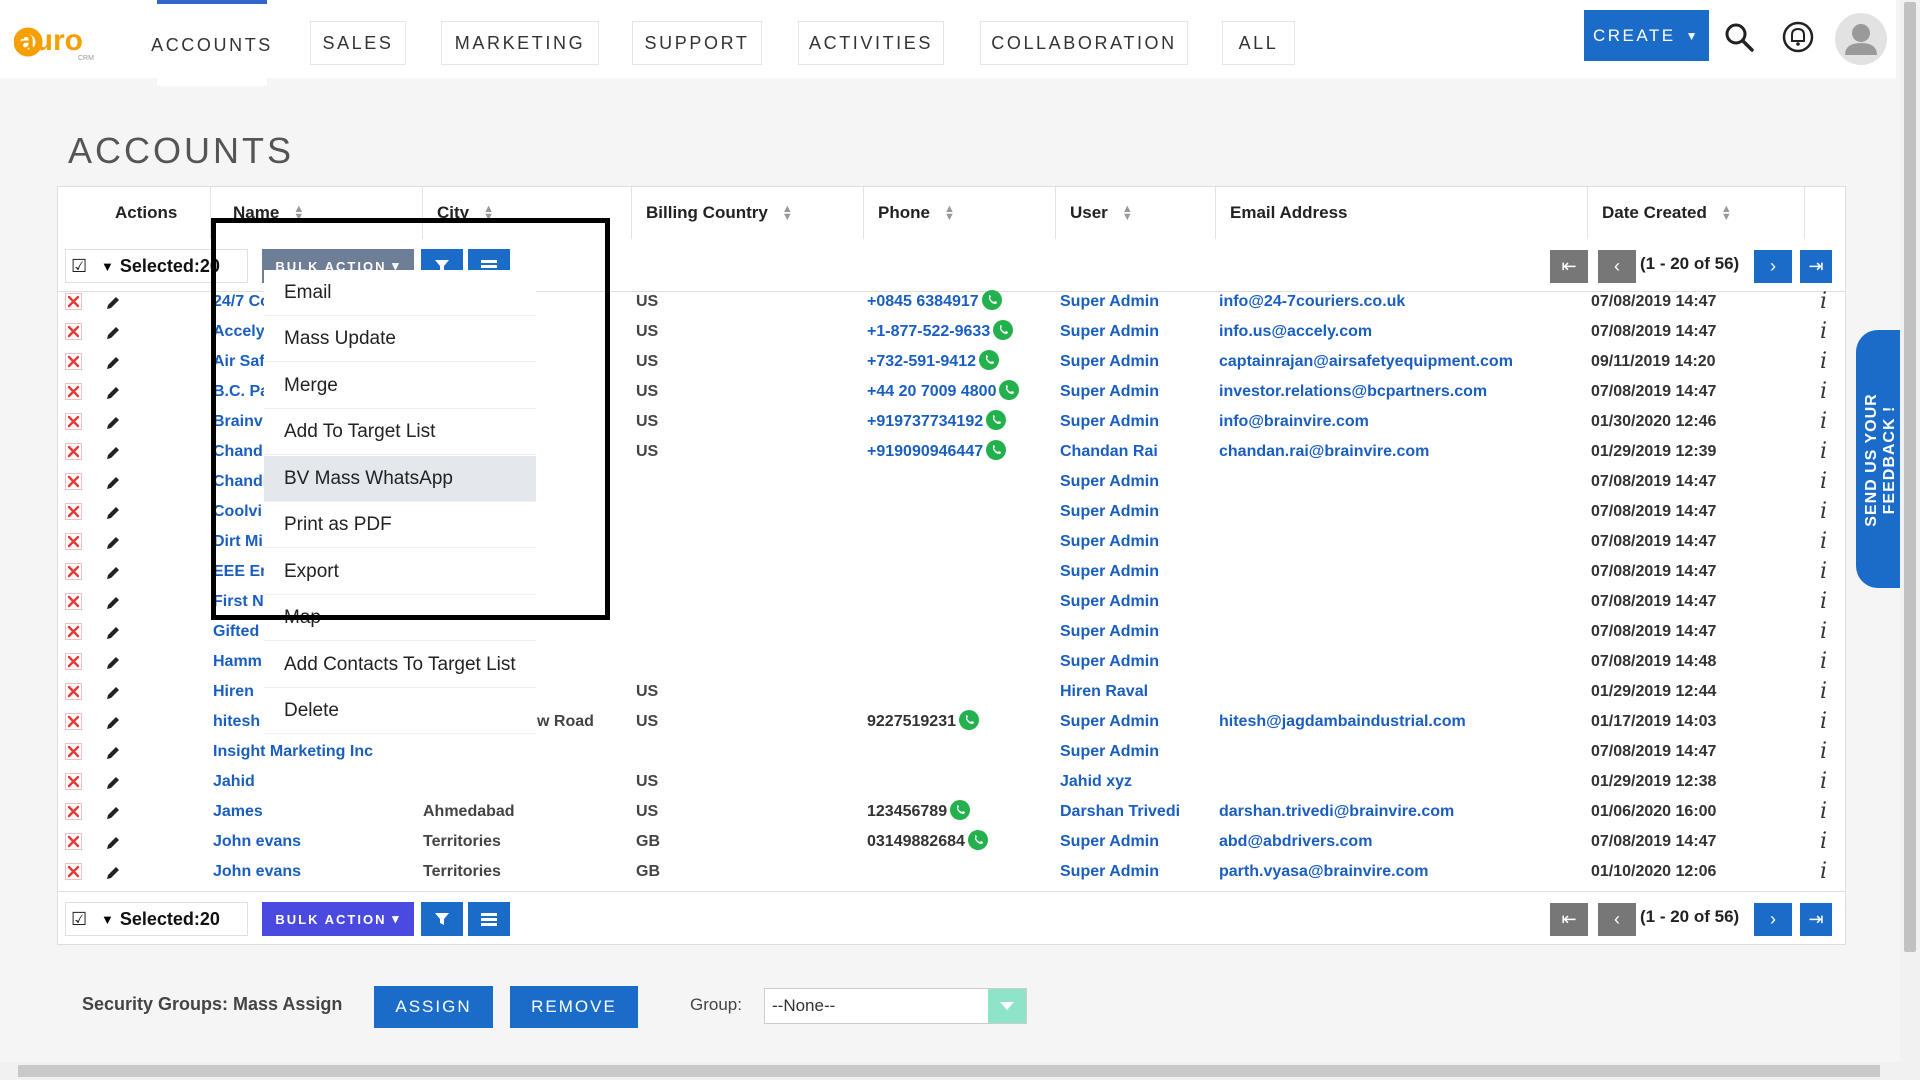  Describe the element at coordinates (1399, 362) in the screenshot. I see `email-link: captainrajan@airsafetyequipment.com` at that location.